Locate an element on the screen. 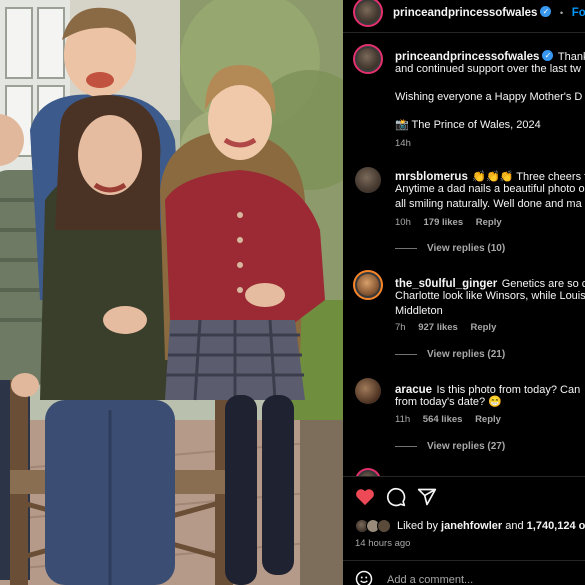 The image size is (585, 585). follow-button: Follo is located at coordinates (578, 13).